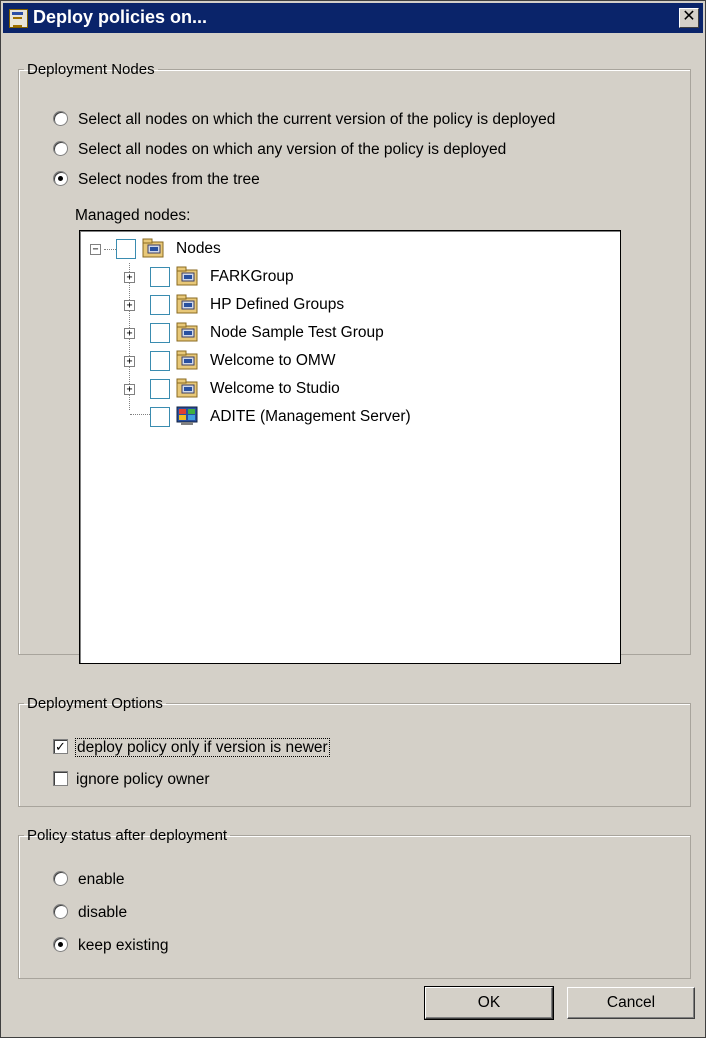 Image resolution: width=708 pixels, height=1040 pixels. I want to click on ok-button: OK, so click(489, 1003).